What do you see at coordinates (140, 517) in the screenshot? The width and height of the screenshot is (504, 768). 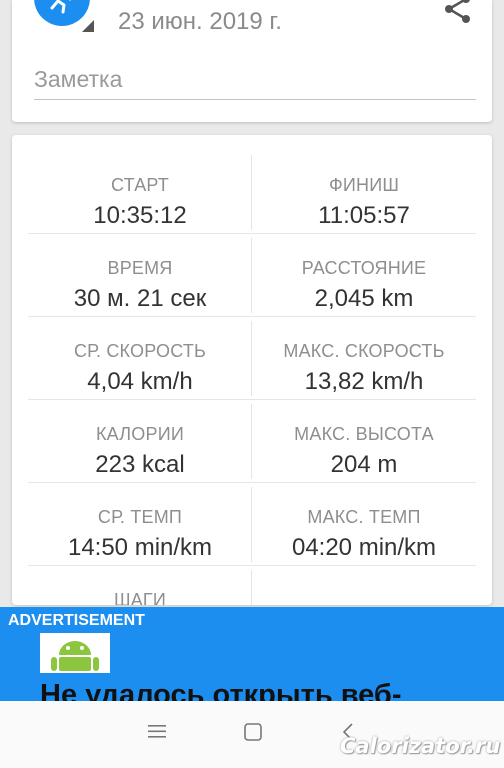 I see `stat-label: СР. ТЕМП` at bounding box center [140, 517].